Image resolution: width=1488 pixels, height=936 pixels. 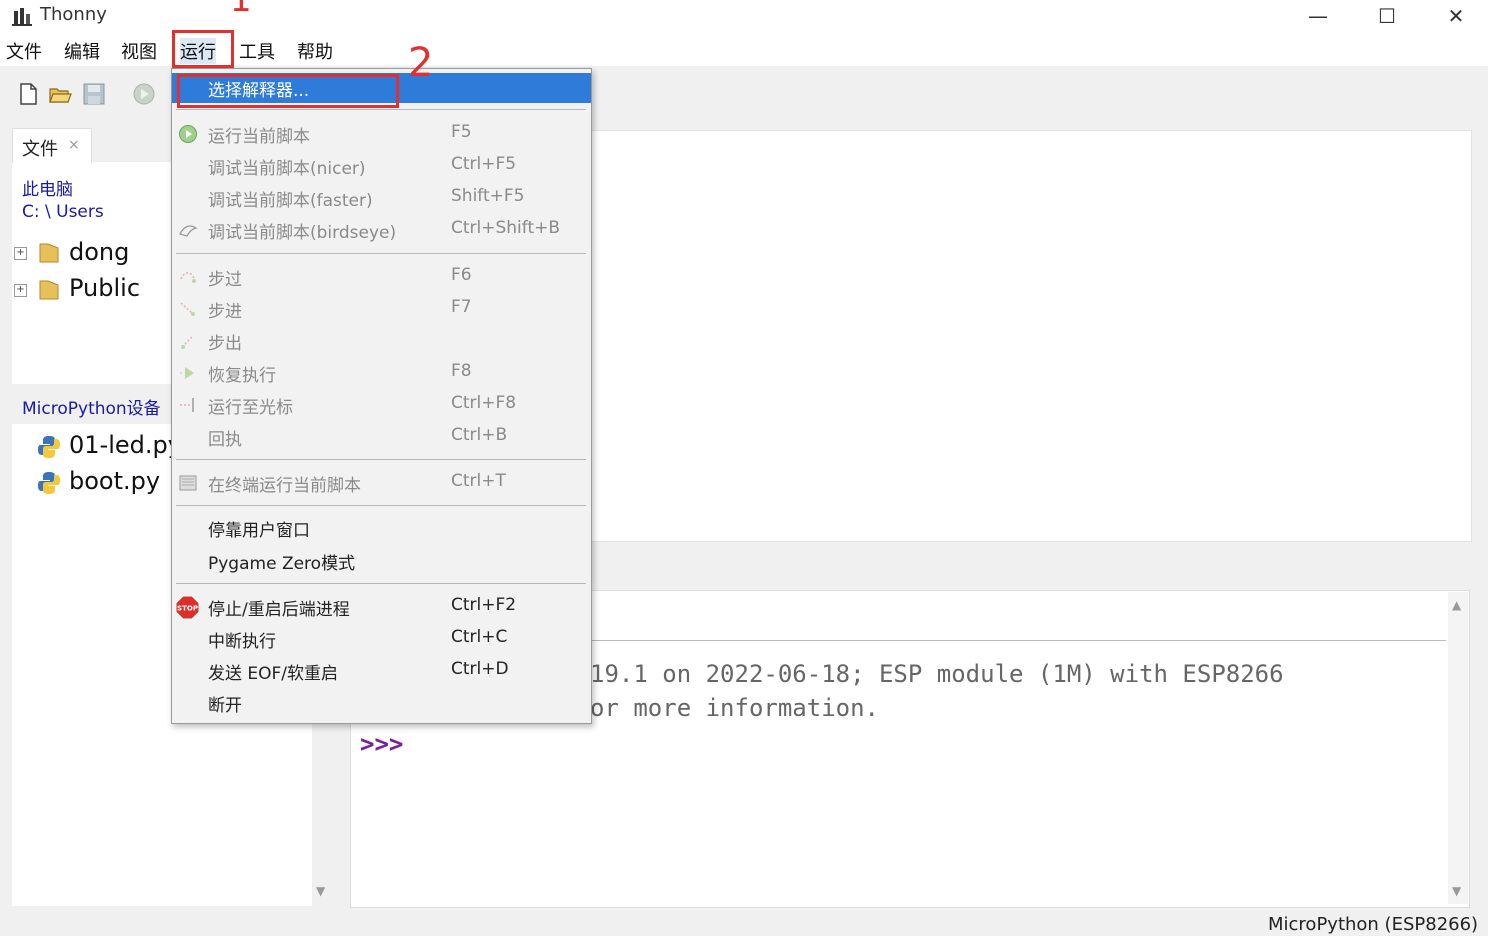 What do you see at coordinates (241, 10) in the screenshot?
I see `annotation-step-1: 1` at bounding box center [241, 10].